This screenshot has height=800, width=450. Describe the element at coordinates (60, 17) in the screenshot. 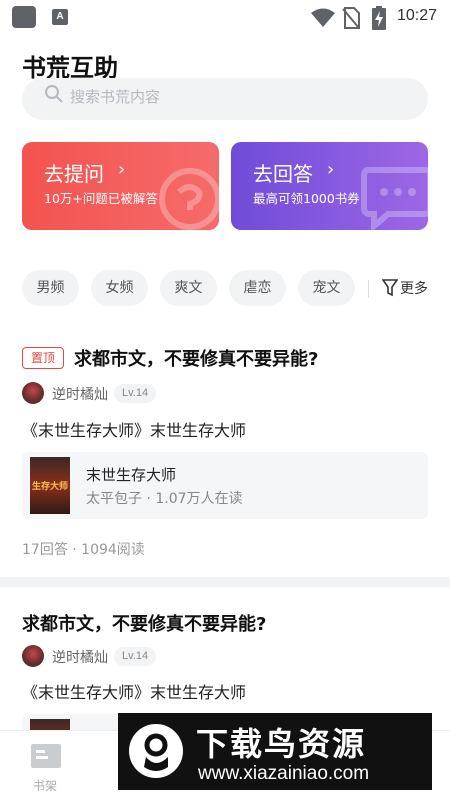

I see `keyboard-notification-icon: A` at that location.